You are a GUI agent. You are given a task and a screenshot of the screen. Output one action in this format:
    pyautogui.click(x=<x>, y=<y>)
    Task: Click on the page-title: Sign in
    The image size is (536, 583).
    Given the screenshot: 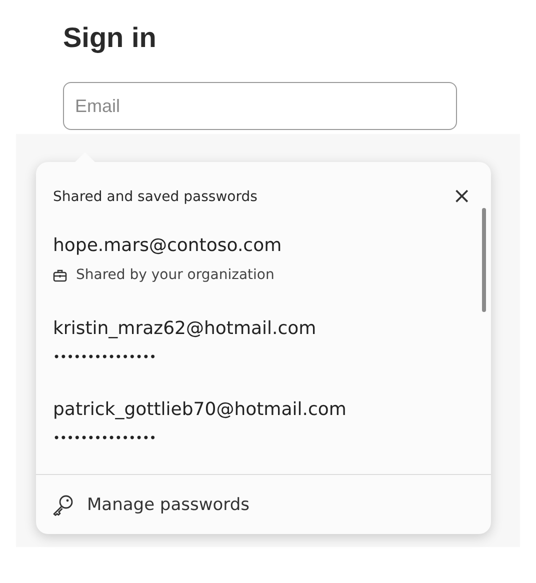 What is the action you would take?
    pyautogui.click(x=110, y=38)
    